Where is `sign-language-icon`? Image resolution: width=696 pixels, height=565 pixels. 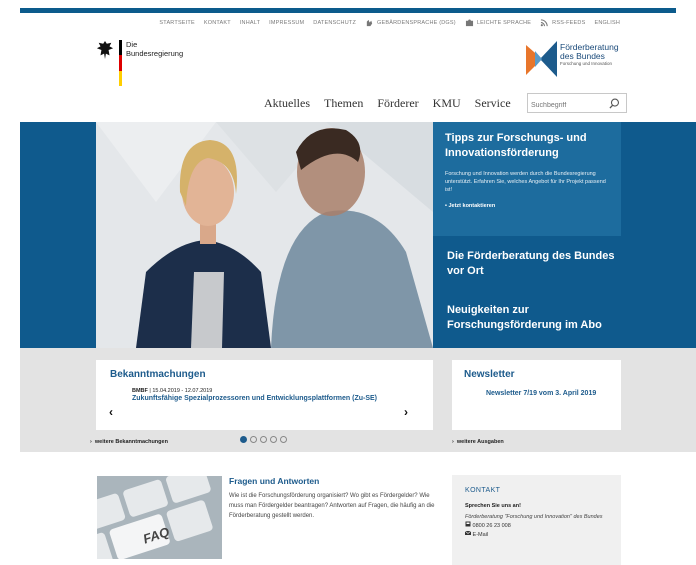 sign-language-icon is located at coordinates (369, 23).